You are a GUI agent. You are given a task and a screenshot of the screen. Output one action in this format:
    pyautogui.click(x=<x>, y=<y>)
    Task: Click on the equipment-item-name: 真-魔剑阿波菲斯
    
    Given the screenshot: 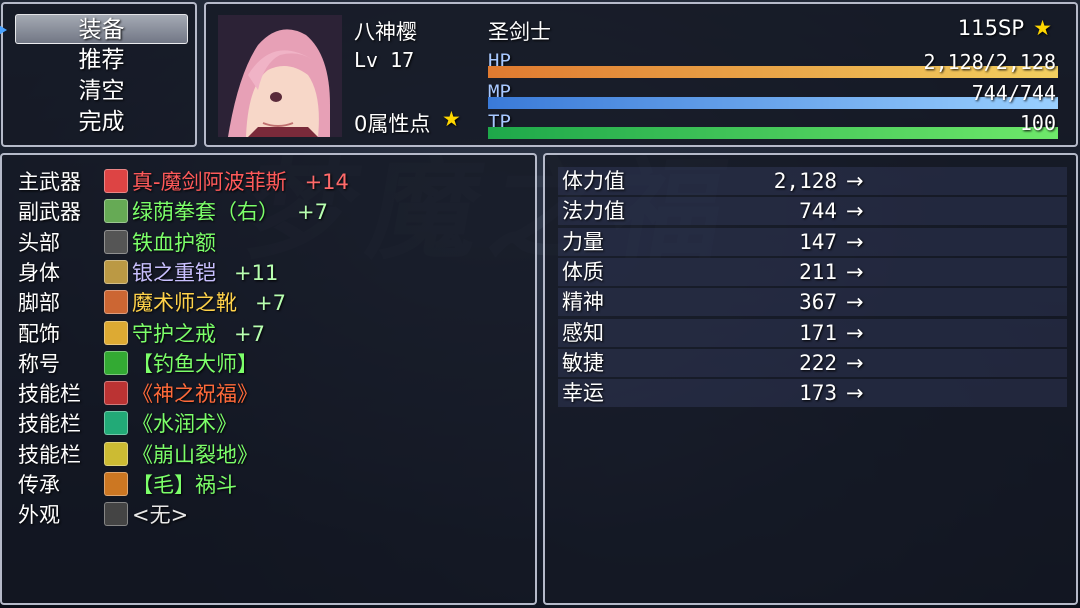 What is the action you would take?
    pyautogui.click(x=209, y=182)
    